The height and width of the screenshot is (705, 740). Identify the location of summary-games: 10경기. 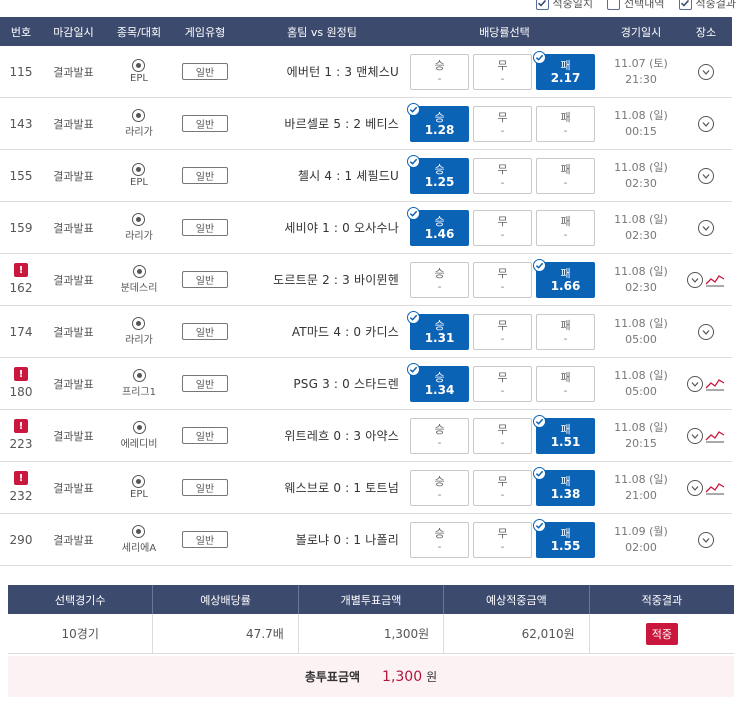
(81, 633).